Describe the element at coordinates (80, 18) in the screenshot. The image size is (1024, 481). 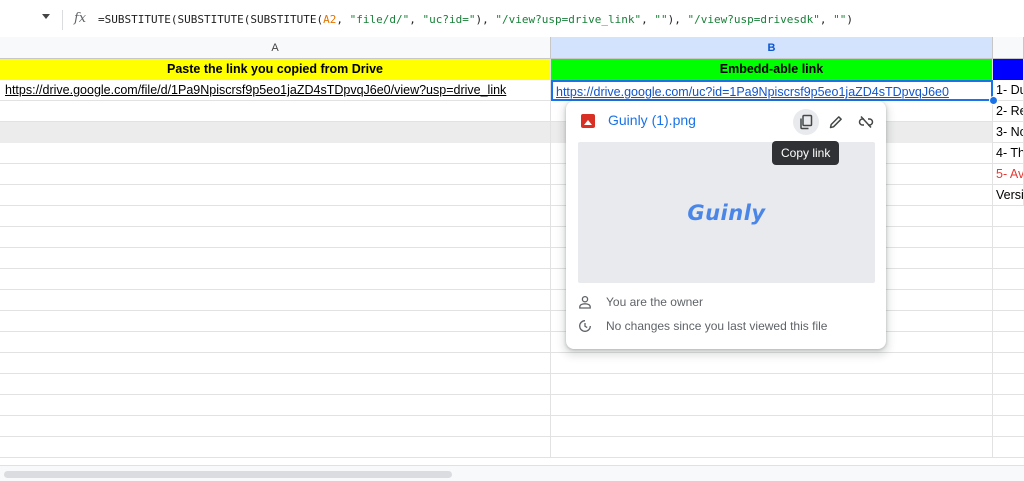
I see `fx-icon: fx` at that location.